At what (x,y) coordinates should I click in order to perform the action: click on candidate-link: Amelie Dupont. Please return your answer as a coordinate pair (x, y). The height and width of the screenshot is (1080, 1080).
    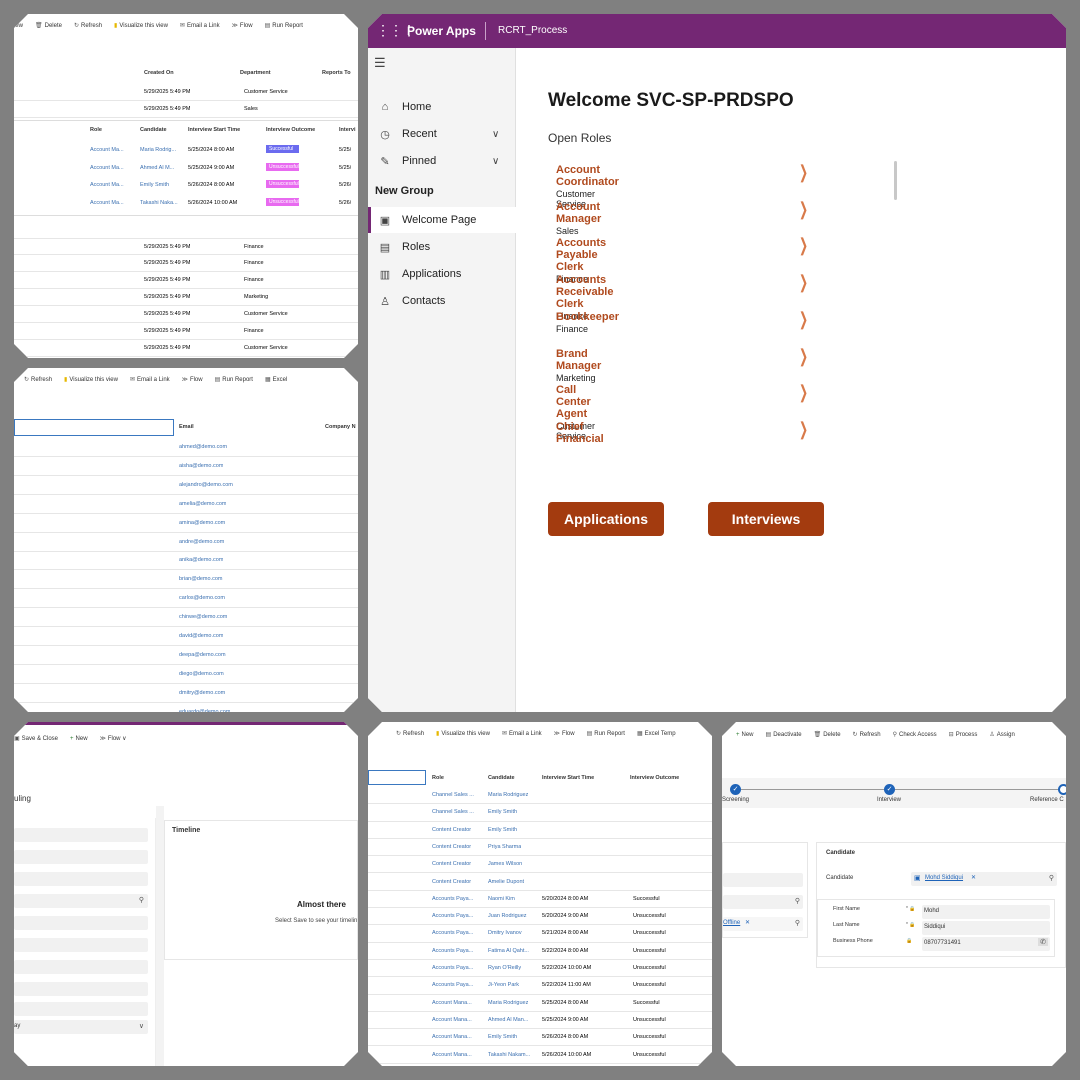
    Looking at the image, I should click on (506, 882).